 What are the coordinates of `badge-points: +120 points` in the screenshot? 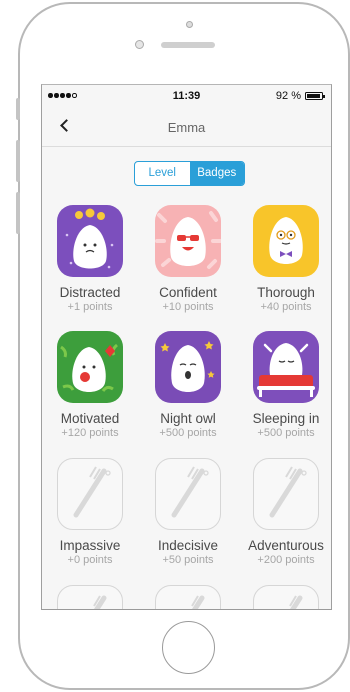 It's located at (90, 433).